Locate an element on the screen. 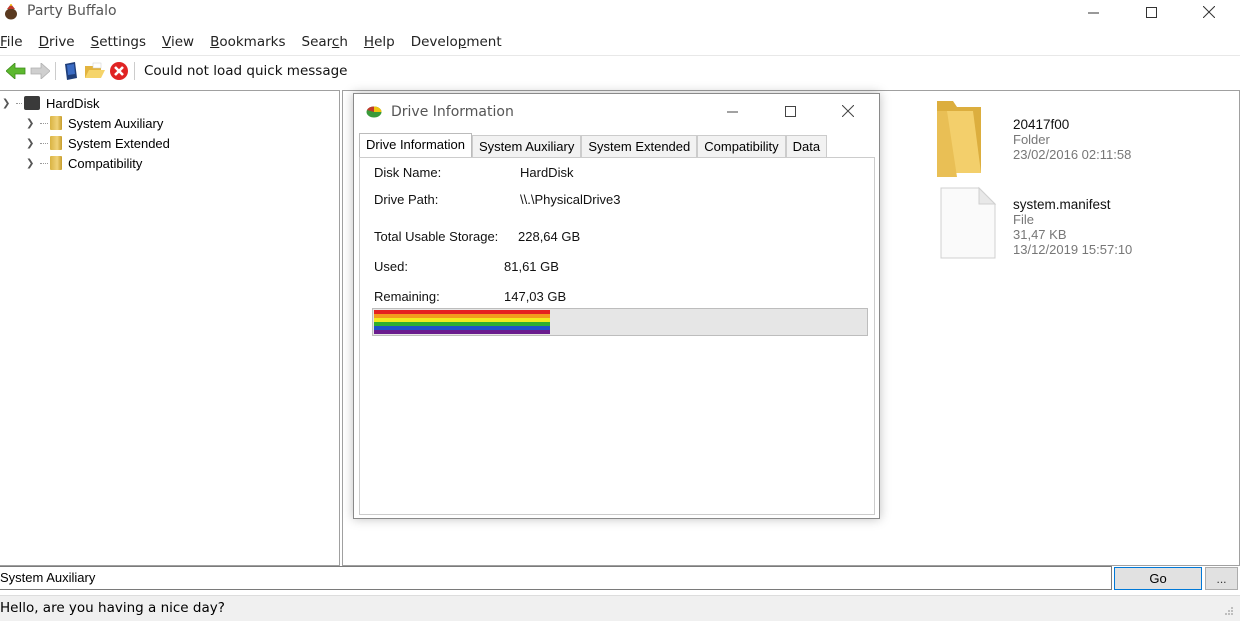 This screenshot has width=1257, height=632. forward-button is located at coordinates (40, 71).